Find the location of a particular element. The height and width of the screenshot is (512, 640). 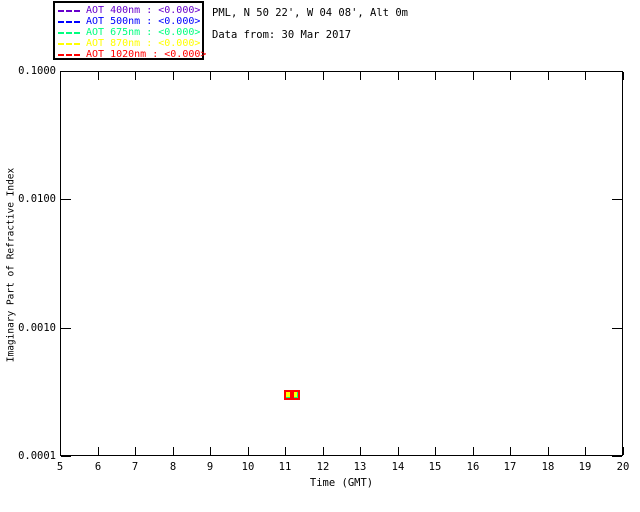

plot-subtitle: Data from: 30 Mar 2017 is located at coordinates (282, 35).